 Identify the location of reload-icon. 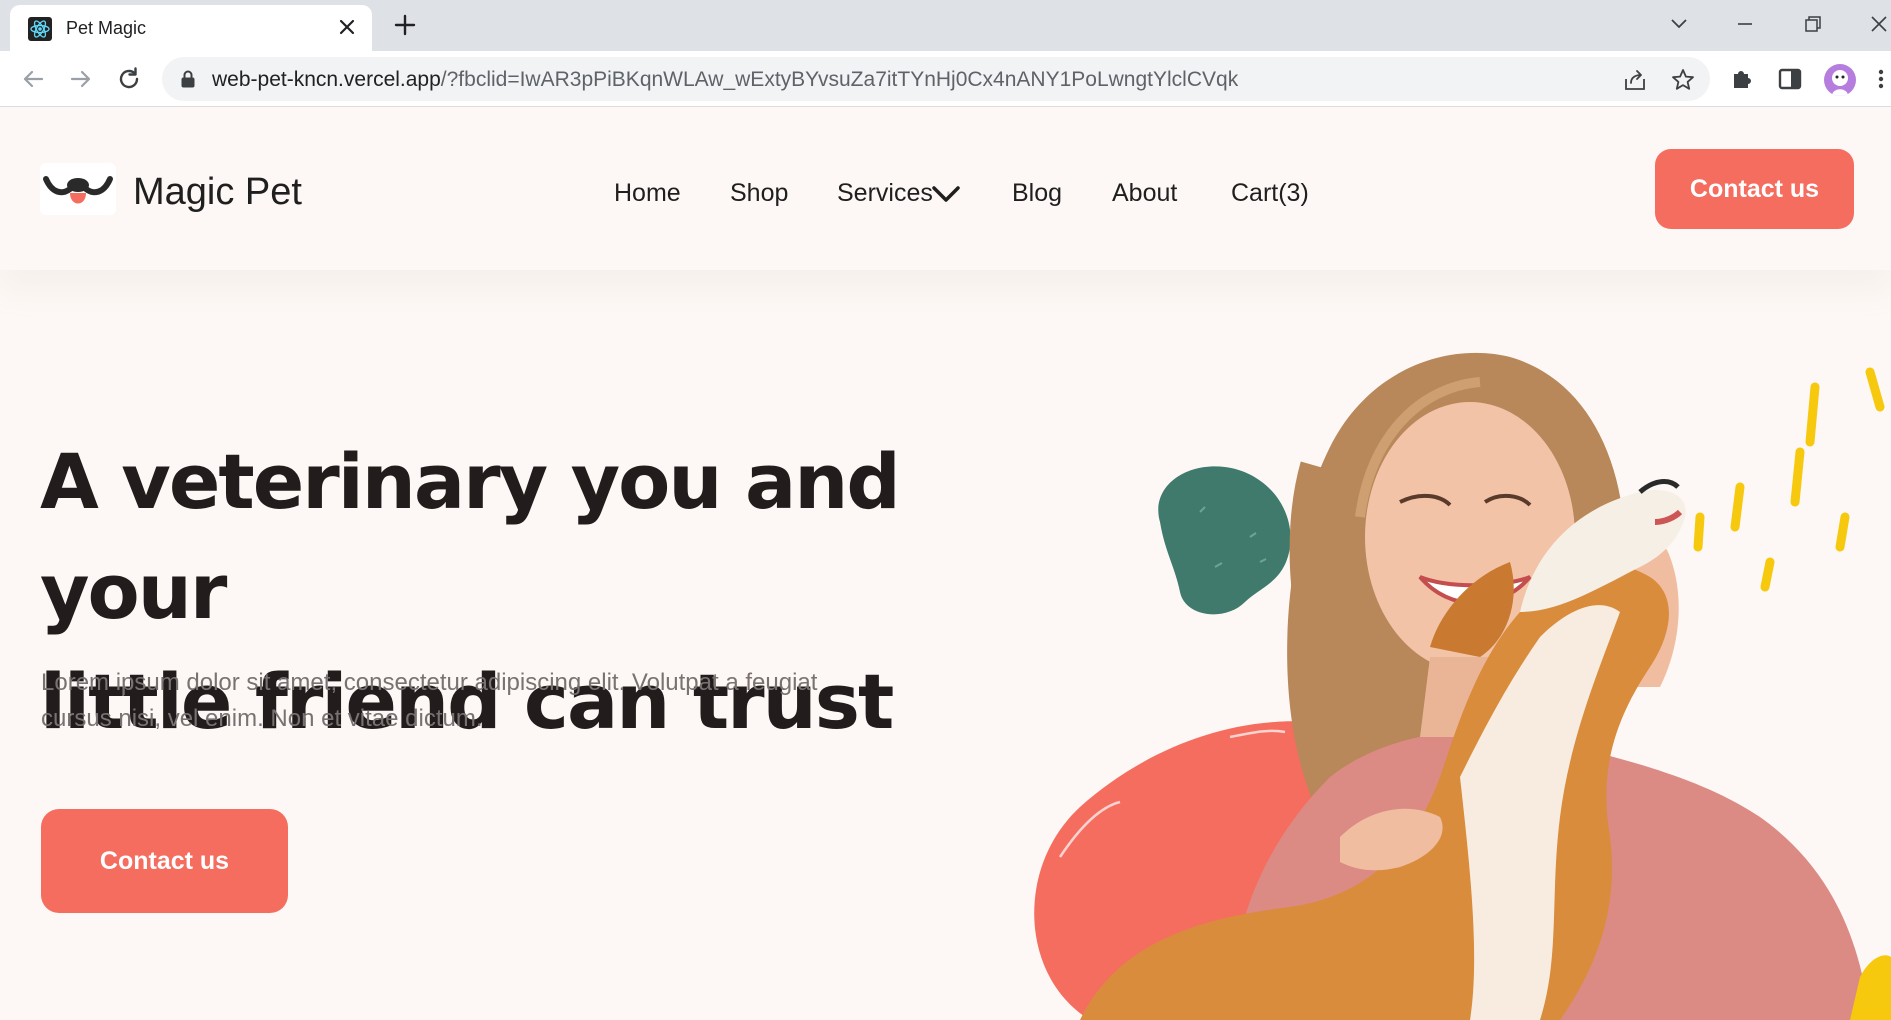
(129, 79).